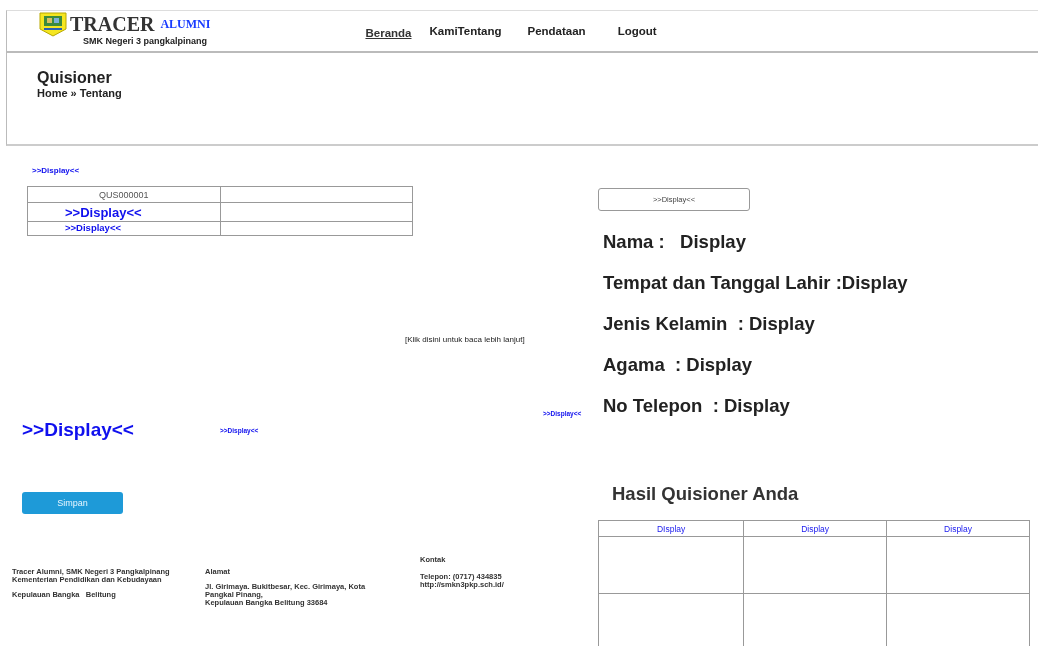 This screenshot has width=1038, height=646. What do you see at coordinates (755, 324) in the screenshot?
I see `profile-field: Jenis Kelamin : Display` at bounding box center [755, 324].